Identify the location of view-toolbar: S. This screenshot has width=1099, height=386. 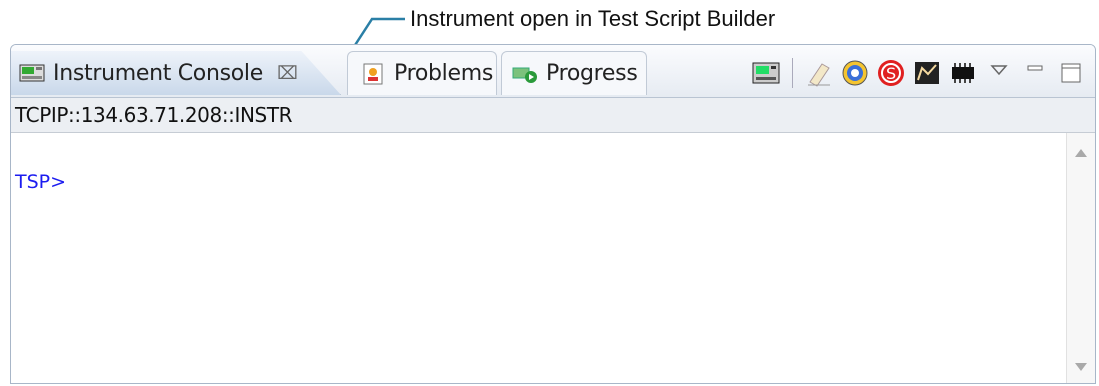
(918, 73).